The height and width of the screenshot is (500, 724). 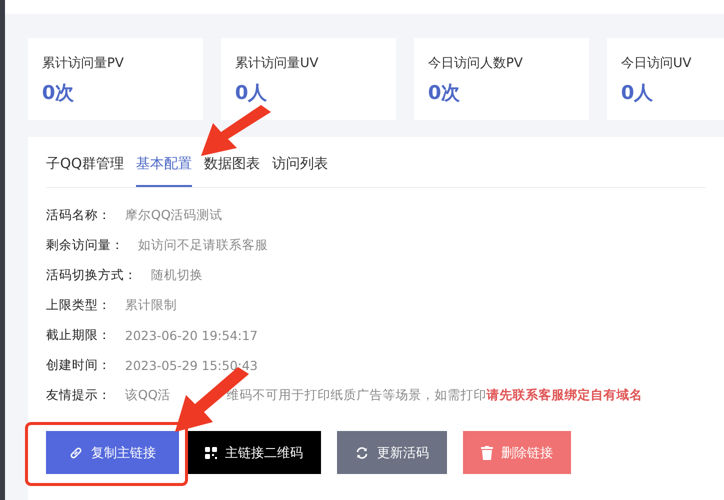 What do you see at coordinates (91, 275) in the screenshot?
I see `field-label: 活码切换方式：` at bounding box center [91, 275].